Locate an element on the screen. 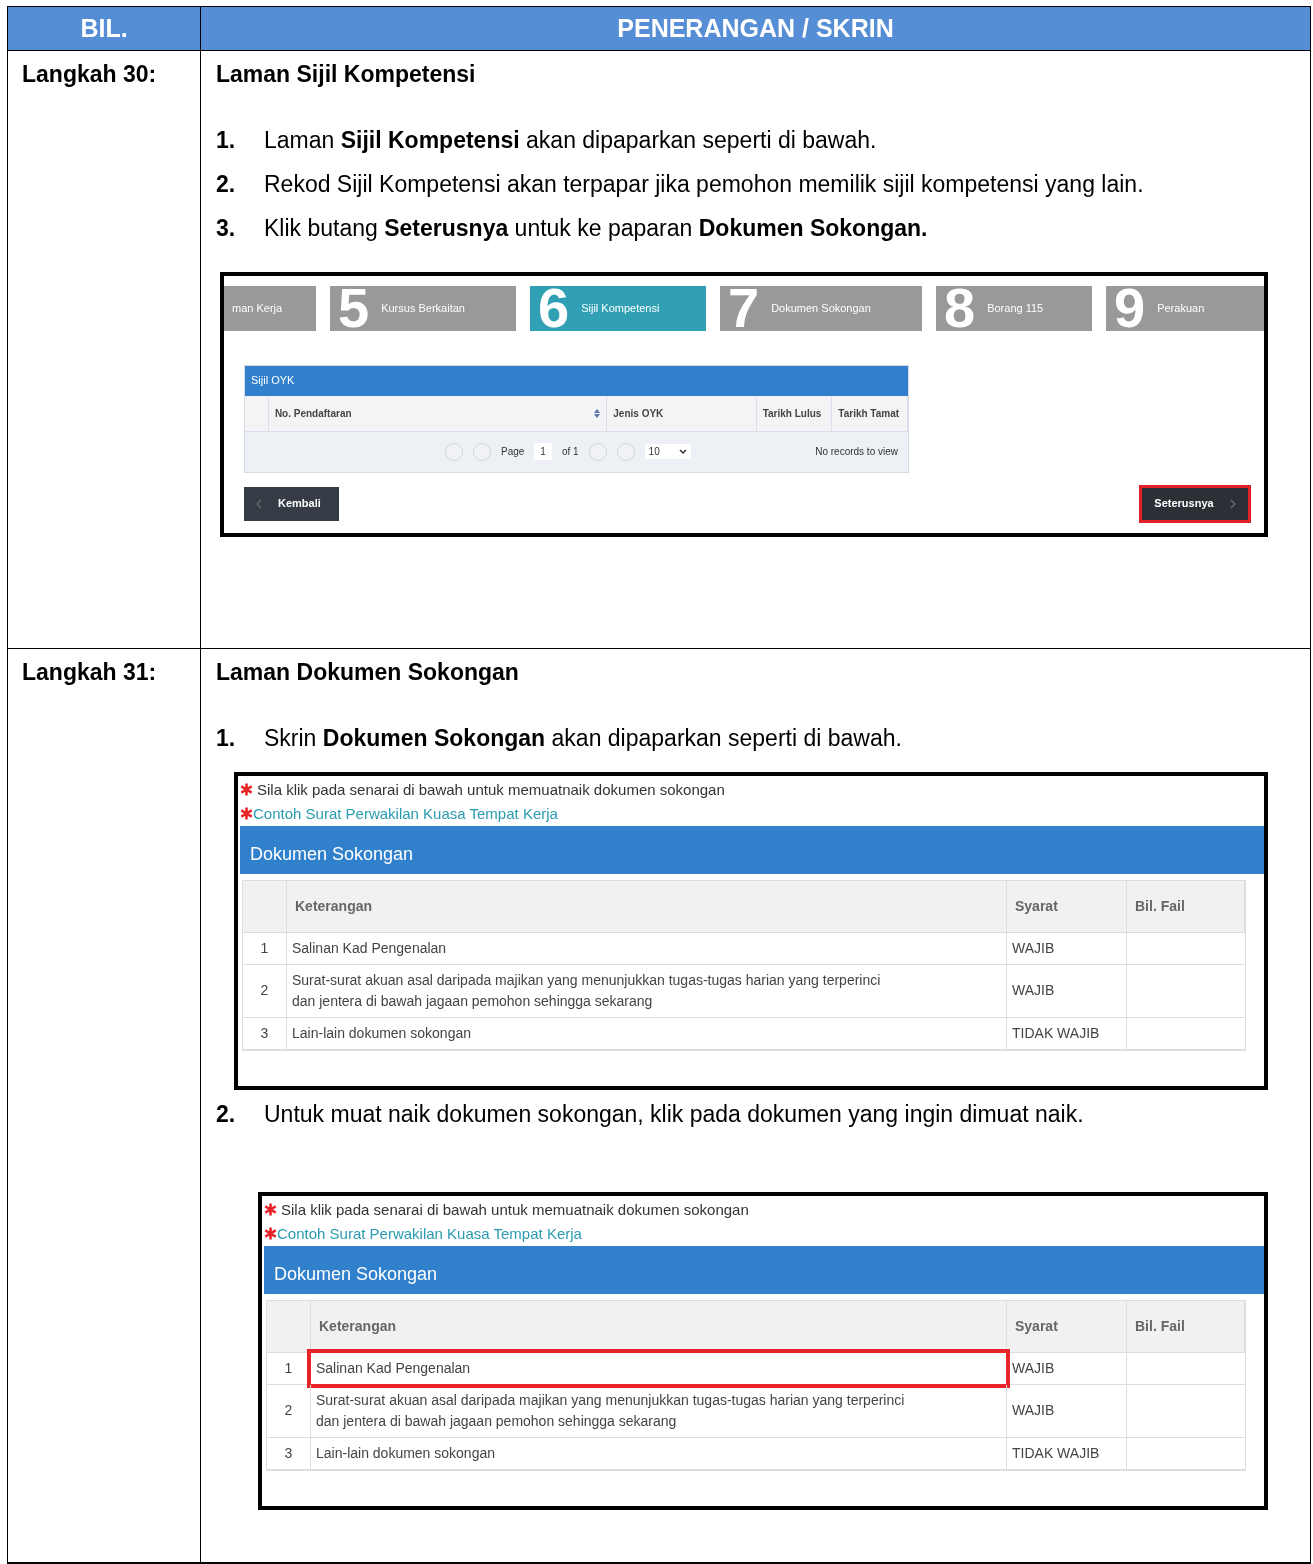  pager-text: Page is located at coordinates (513, 452).